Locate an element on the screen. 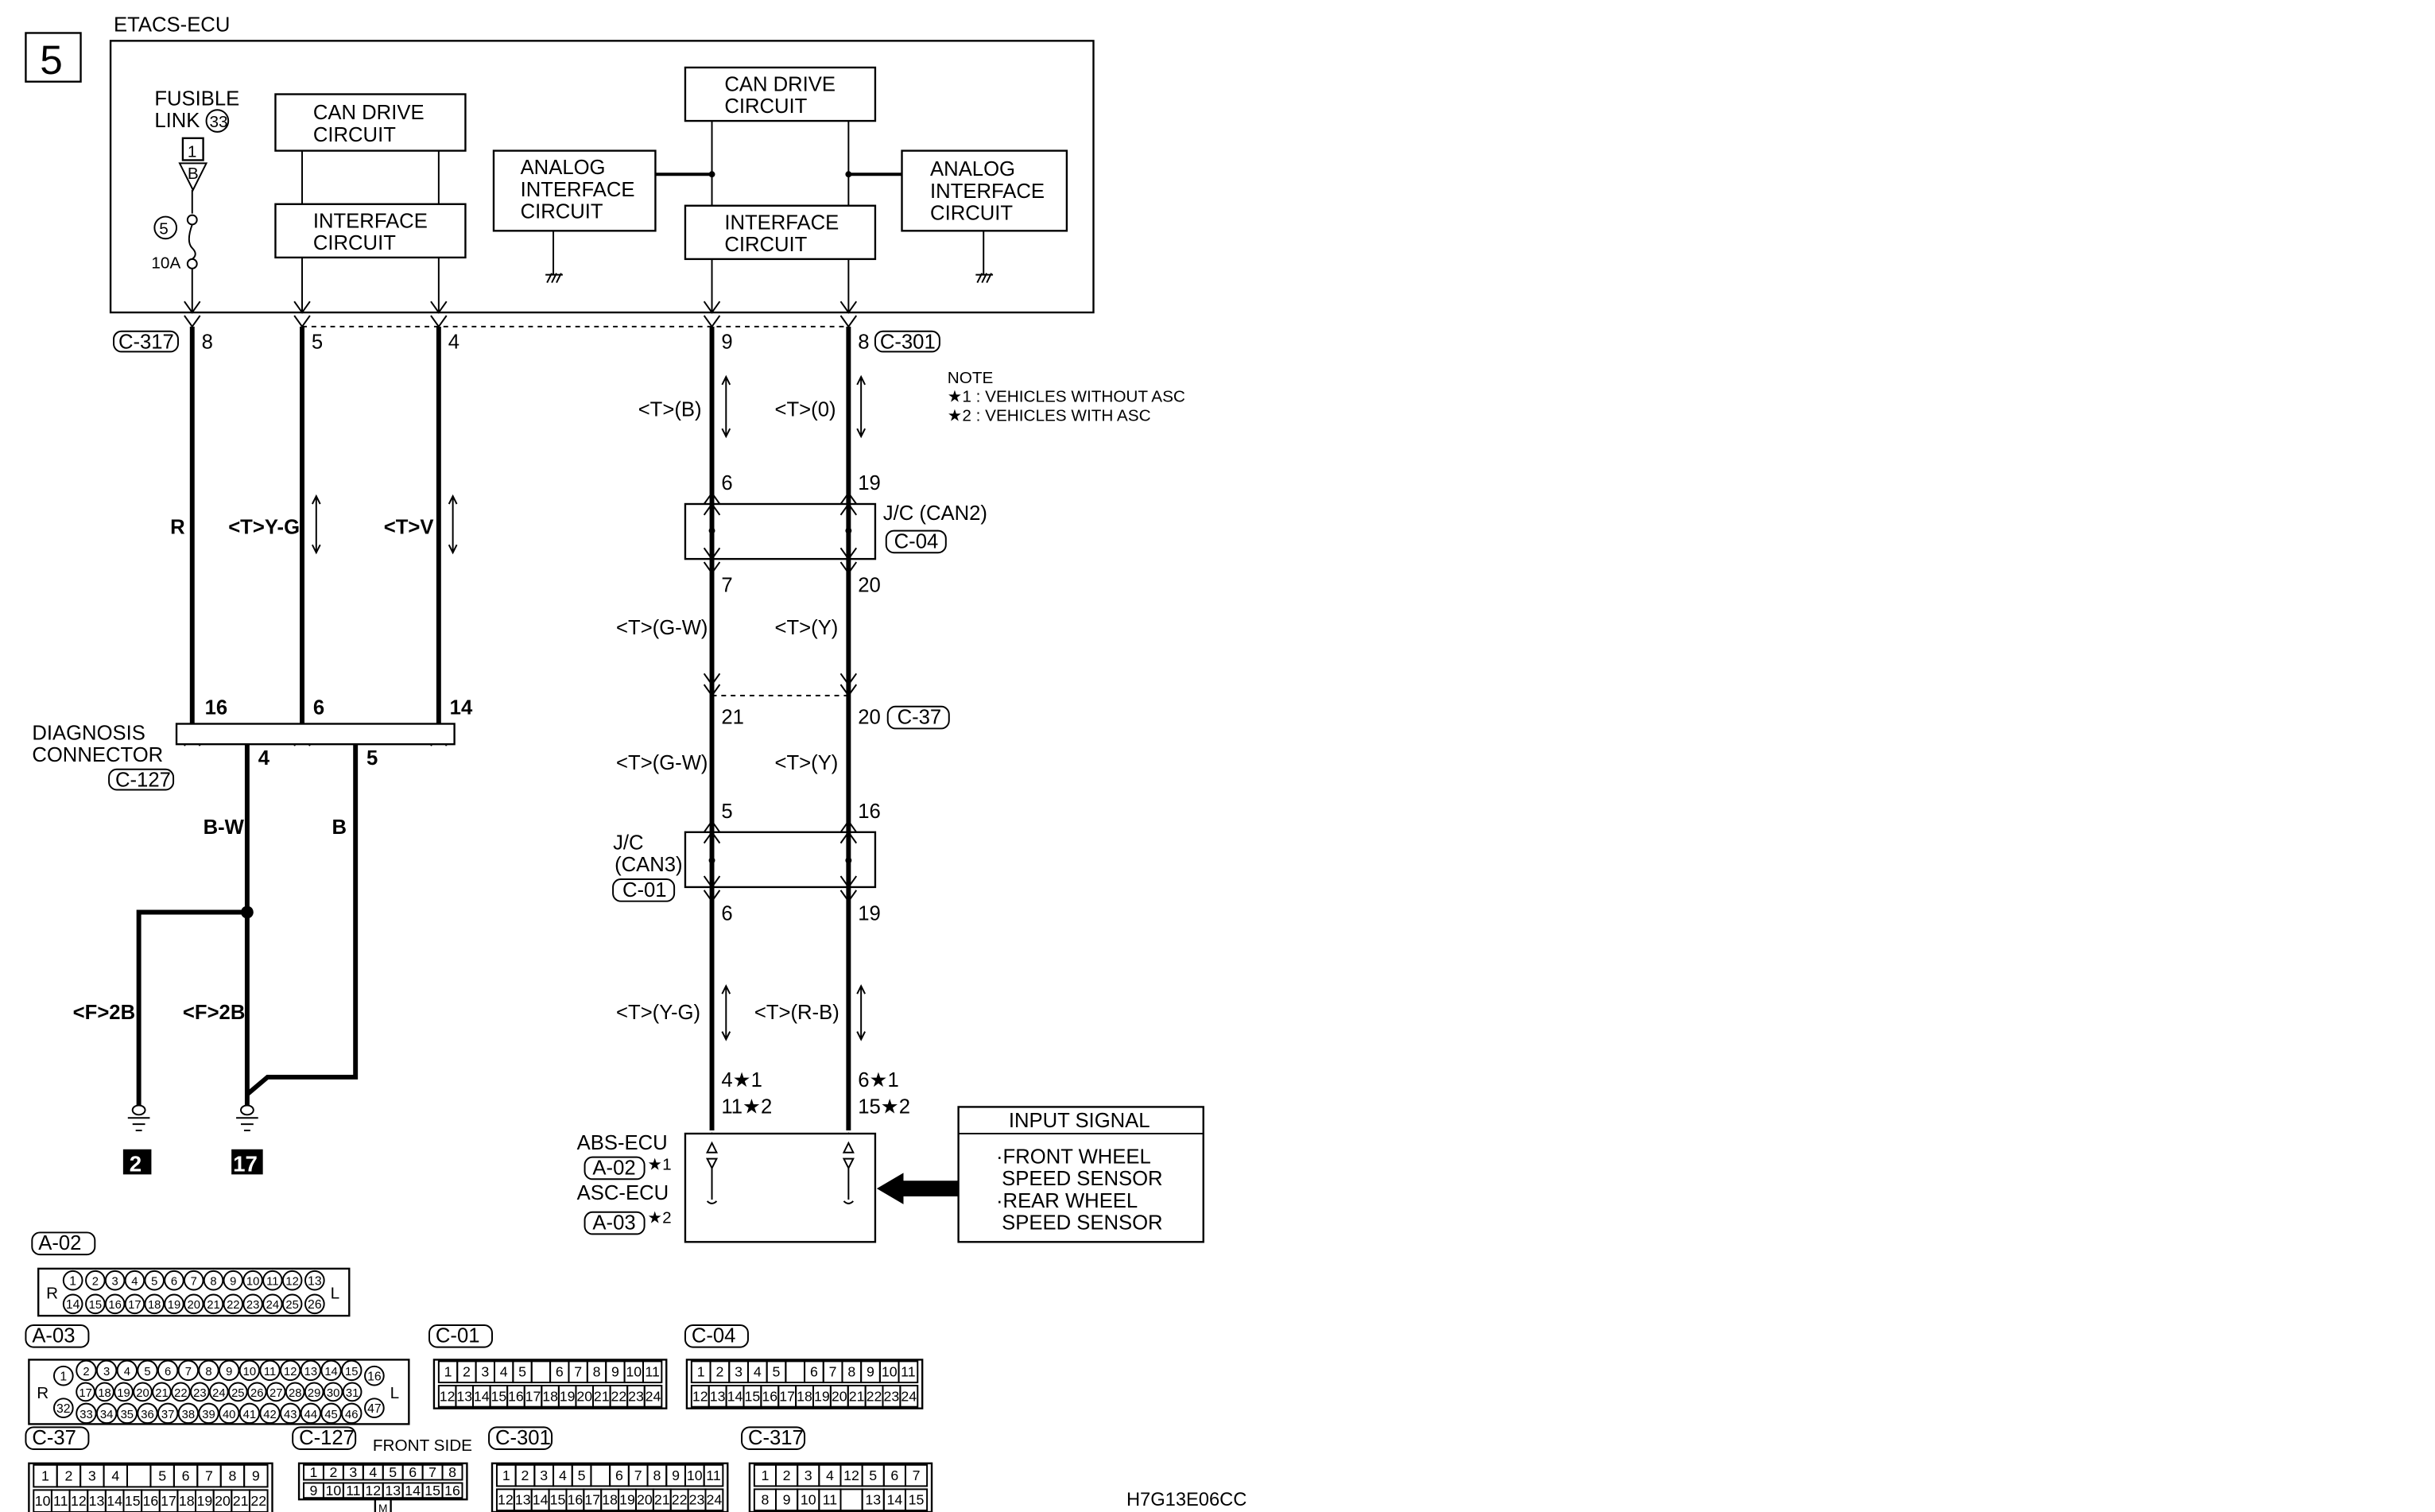 The width and height of the screenshot is (2435, 1512). pin-number: 45 is located at coordinates (331, 1415).